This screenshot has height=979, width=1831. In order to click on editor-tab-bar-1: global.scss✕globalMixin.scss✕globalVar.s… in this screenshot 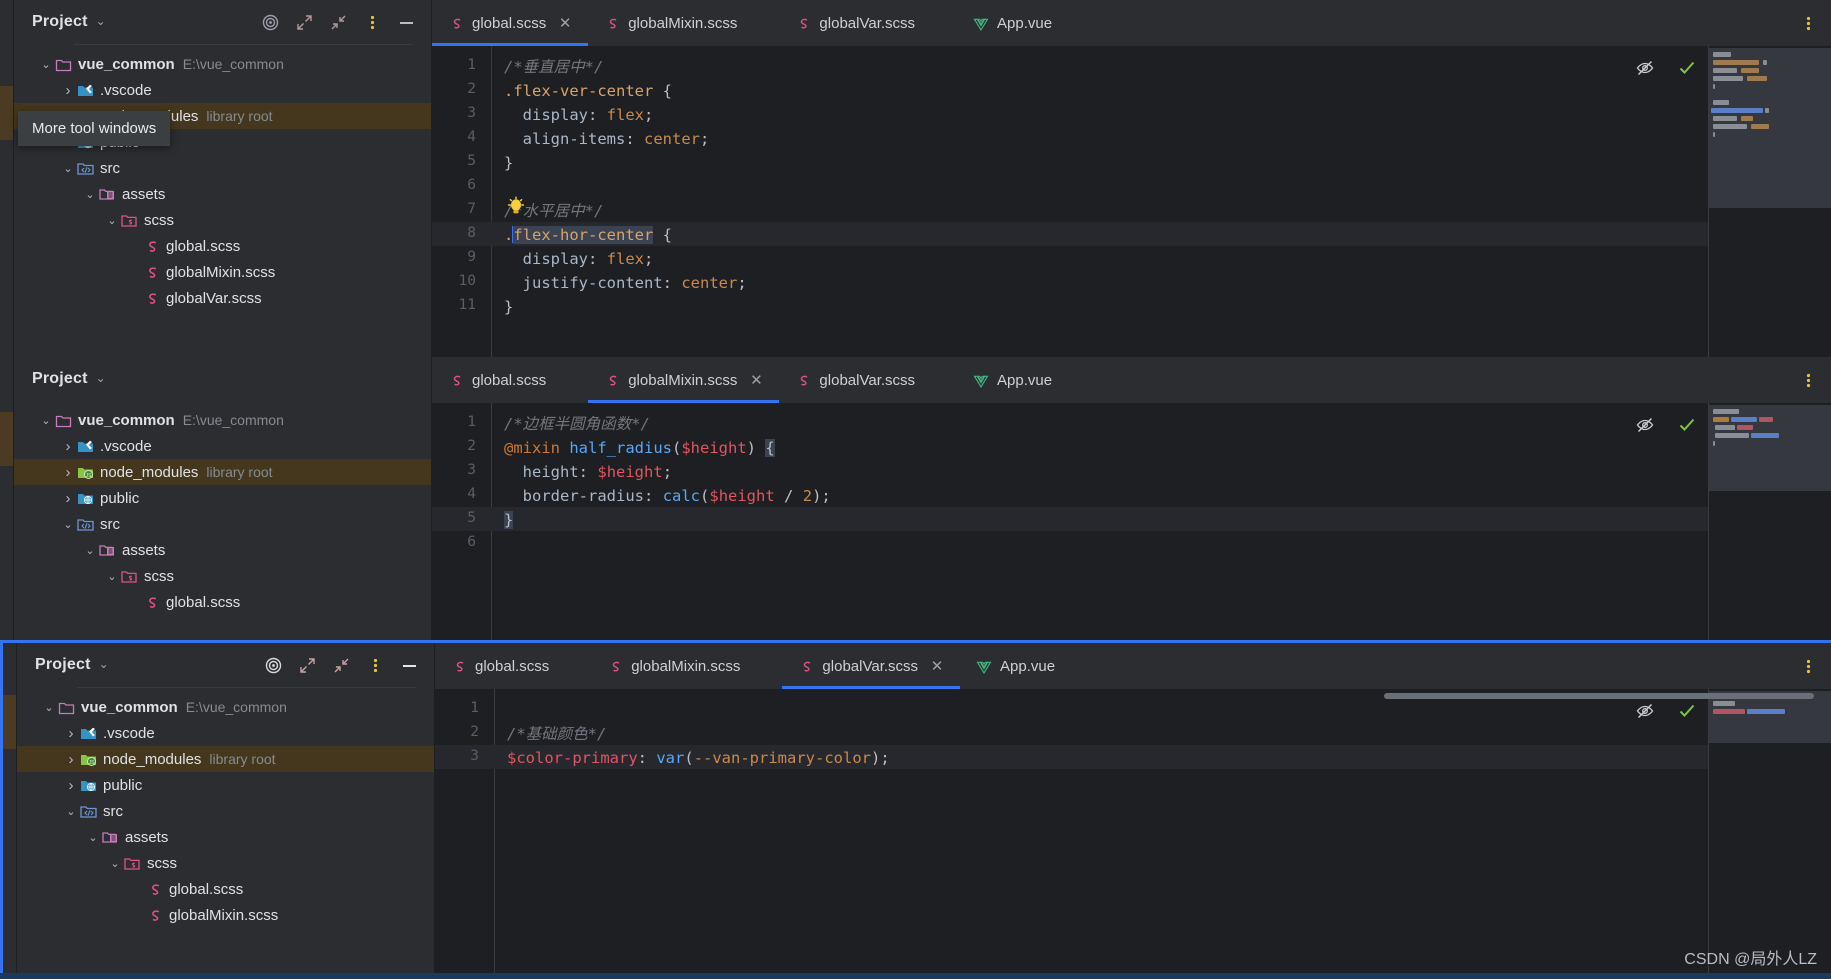, I will do `click(1131, 23)`.